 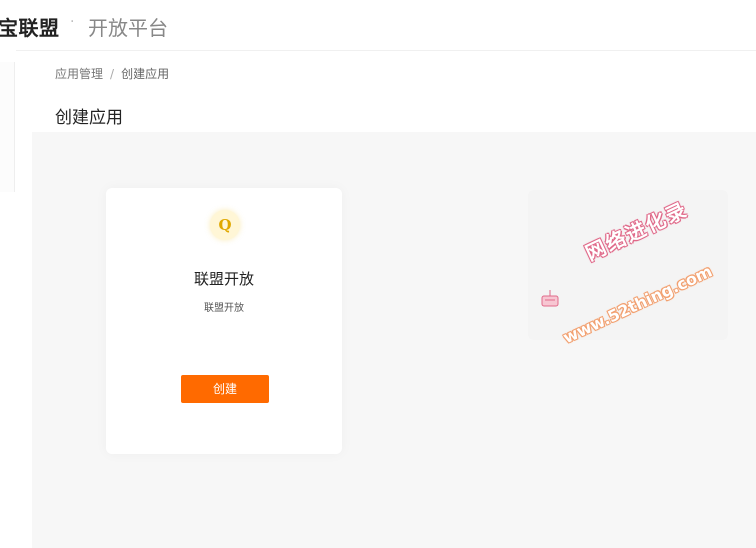 I want to click on breadcrumb: 应用管理 / 创建应用, so click(x=112, y=73).